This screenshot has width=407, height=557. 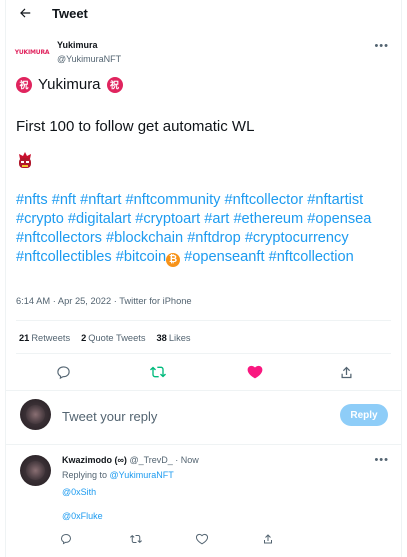 What do you see at coordinates (77, 45) in the screenshot?
I see `author-name: Yukimura` at bounding box center [77, 45].